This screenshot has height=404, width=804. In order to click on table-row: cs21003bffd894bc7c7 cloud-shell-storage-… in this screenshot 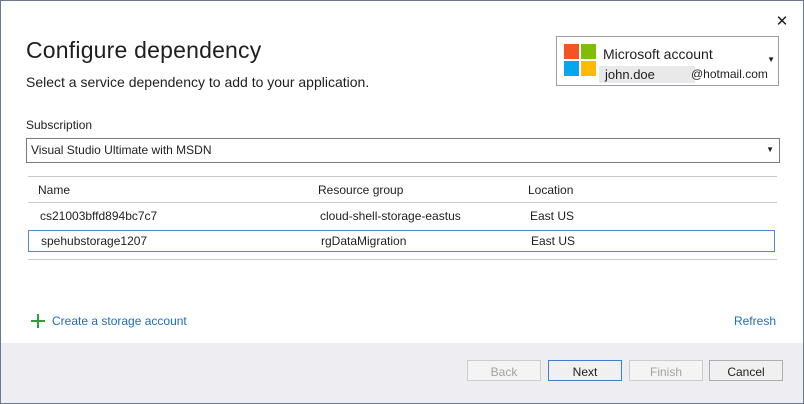, I will do `click(402, 216)`.